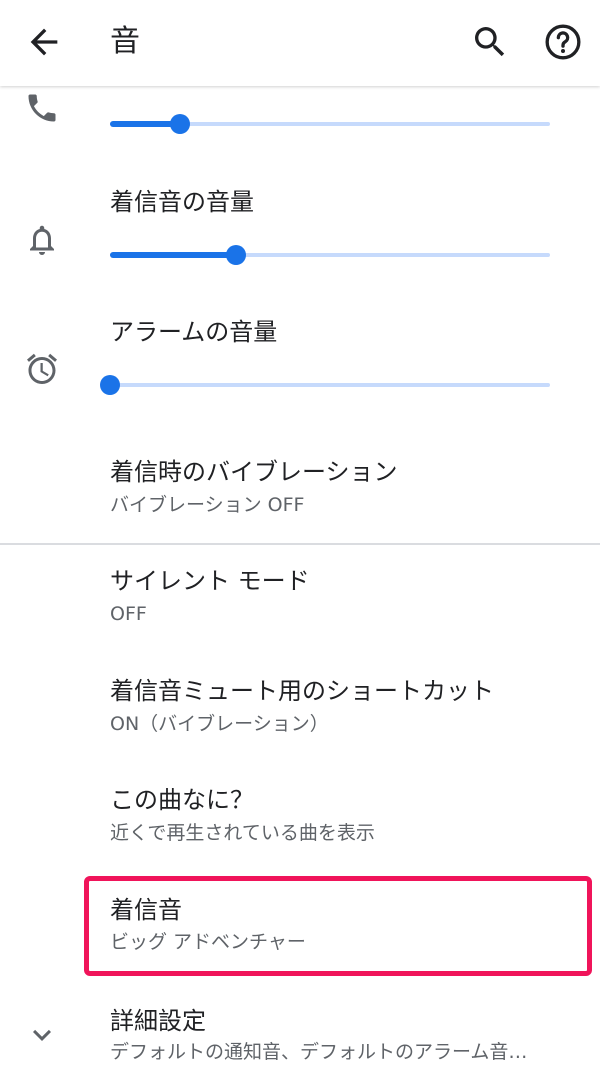 This screenshot has height=1087, width=600. Describe the element at coordinates (182, 800) in the screenshot. I see `now-playing-title: この曲なに？` at that location.